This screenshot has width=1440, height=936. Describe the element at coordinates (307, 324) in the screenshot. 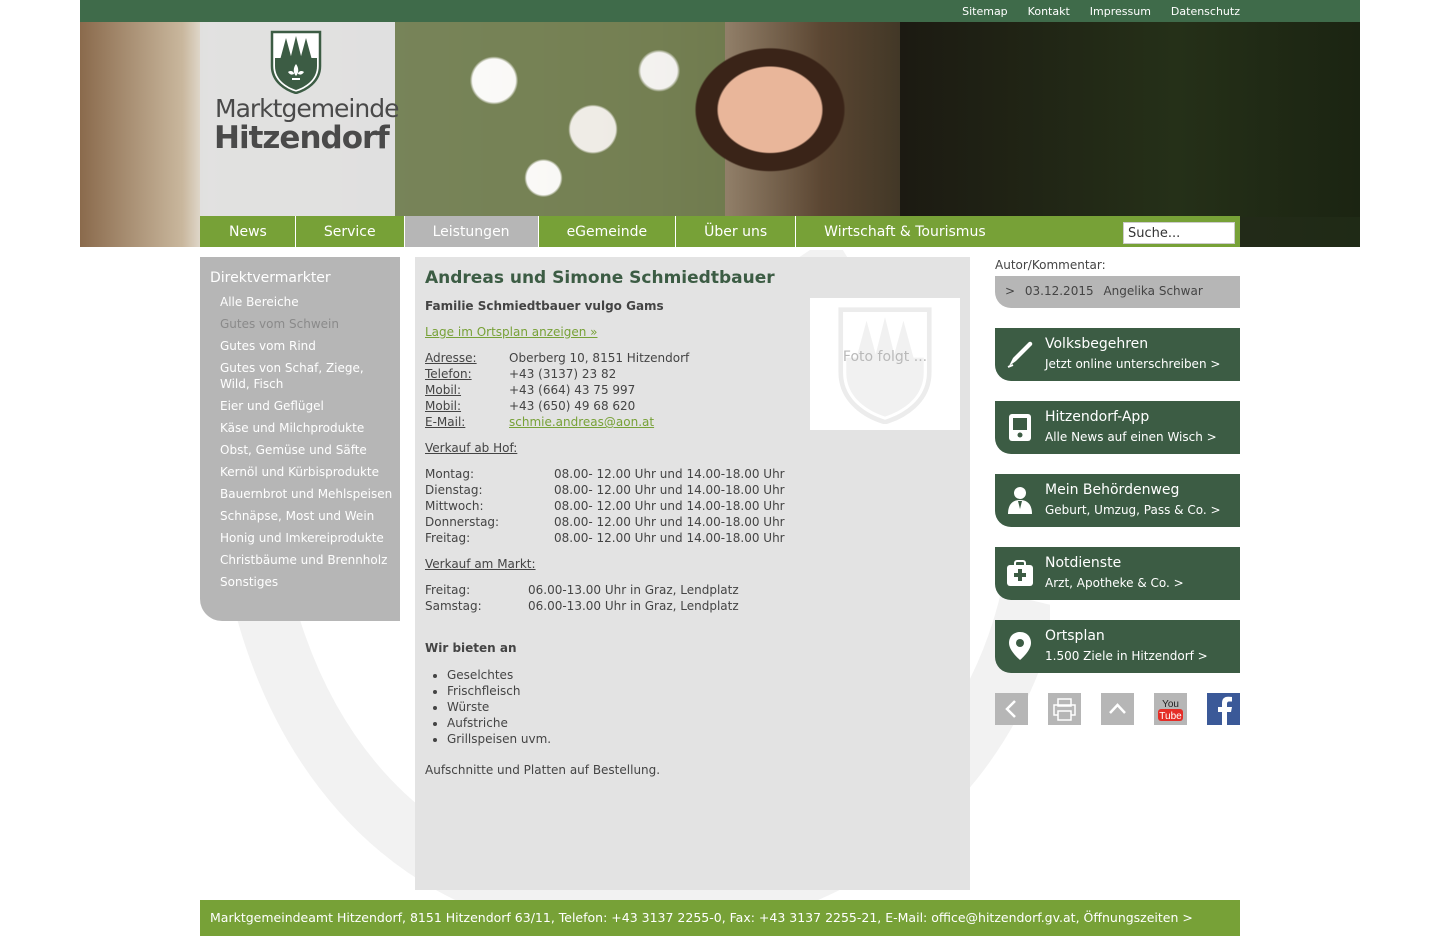

I see `sidebar-item-current: Gutes vom Schwein` at that location.